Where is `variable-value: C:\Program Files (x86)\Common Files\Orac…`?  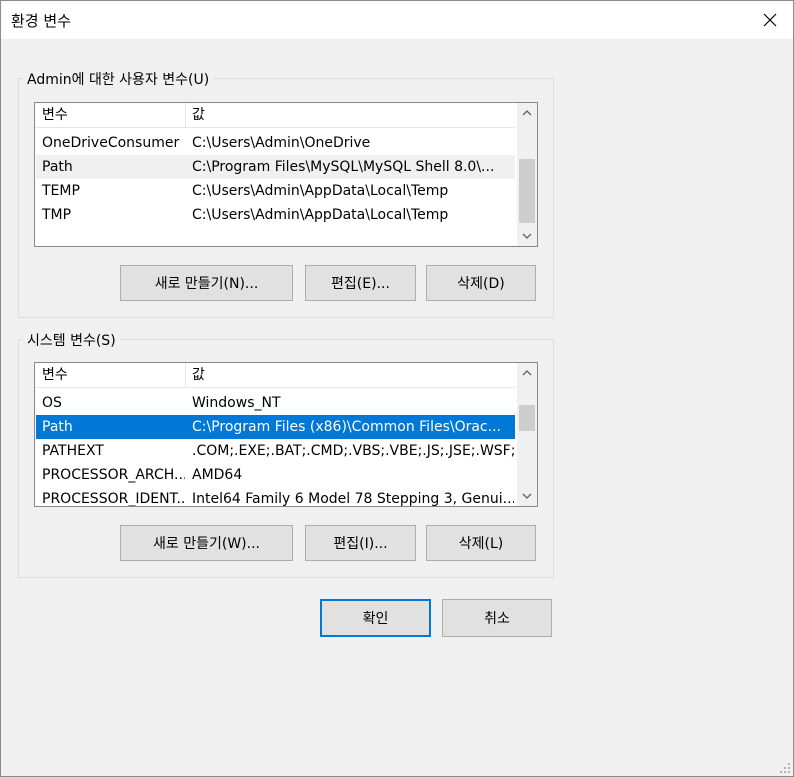 variable-value: C:\Program Files (x86)\Common Files\Orac… is located at coordinates (346, 427).